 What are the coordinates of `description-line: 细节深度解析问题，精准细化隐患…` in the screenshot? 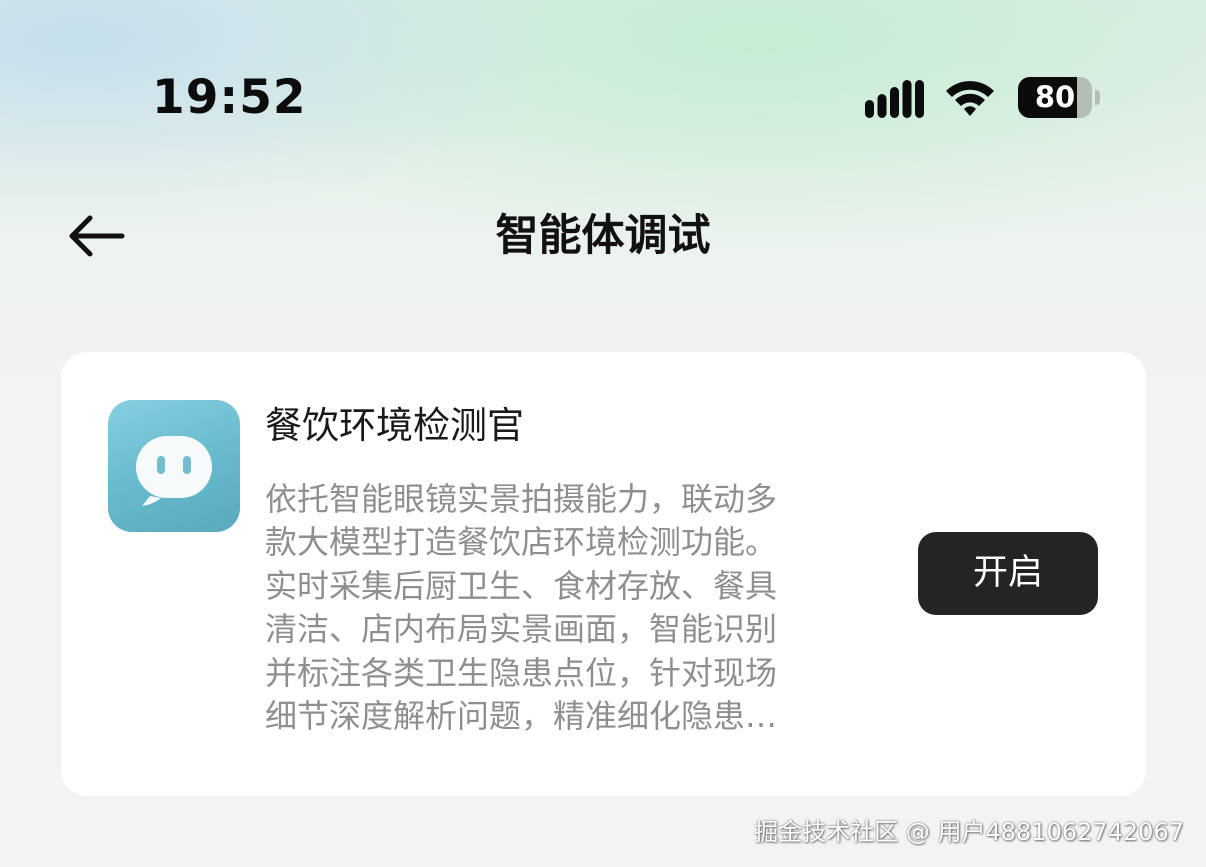 It's located at (521, 715).